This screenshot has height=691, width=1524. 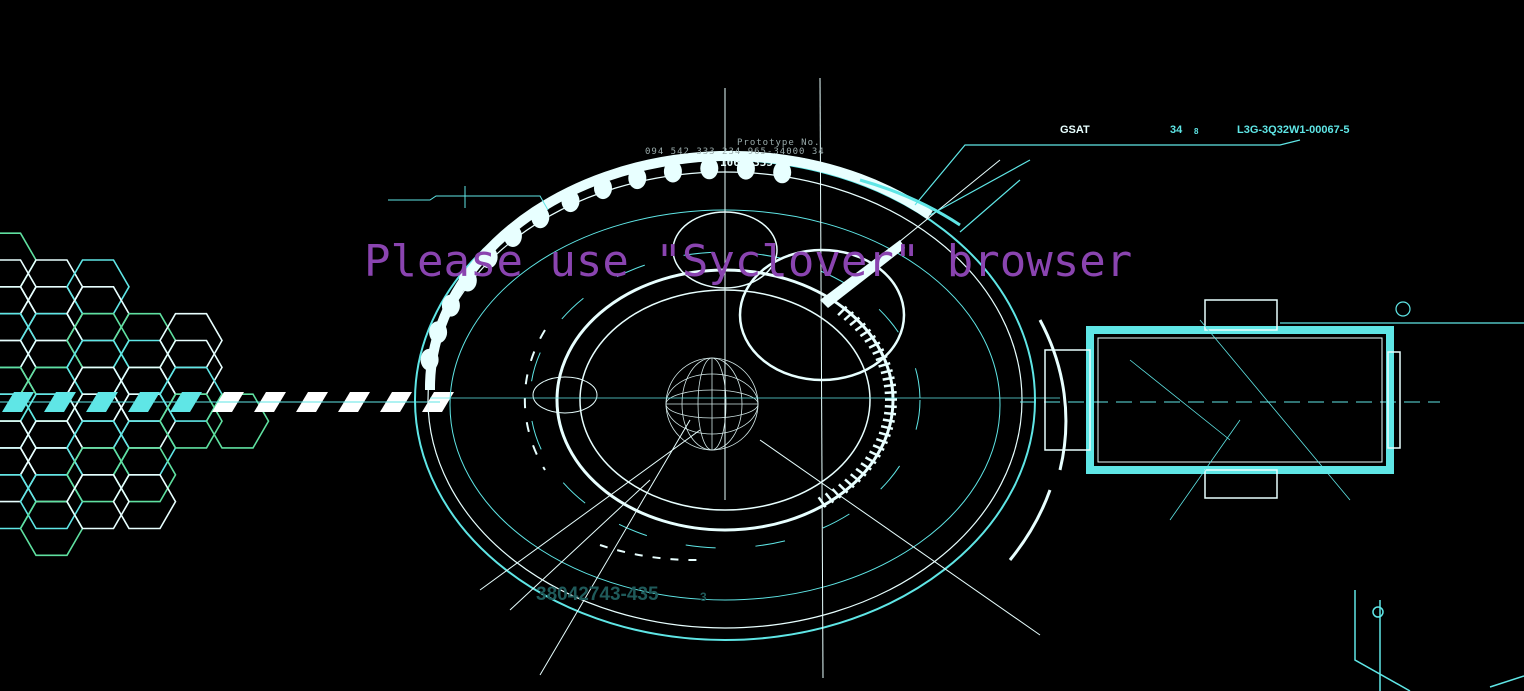 What do you see at coordinates (534, 400) in the screenshot?
I see `dashed-arc` at bounding box center [534, 400].